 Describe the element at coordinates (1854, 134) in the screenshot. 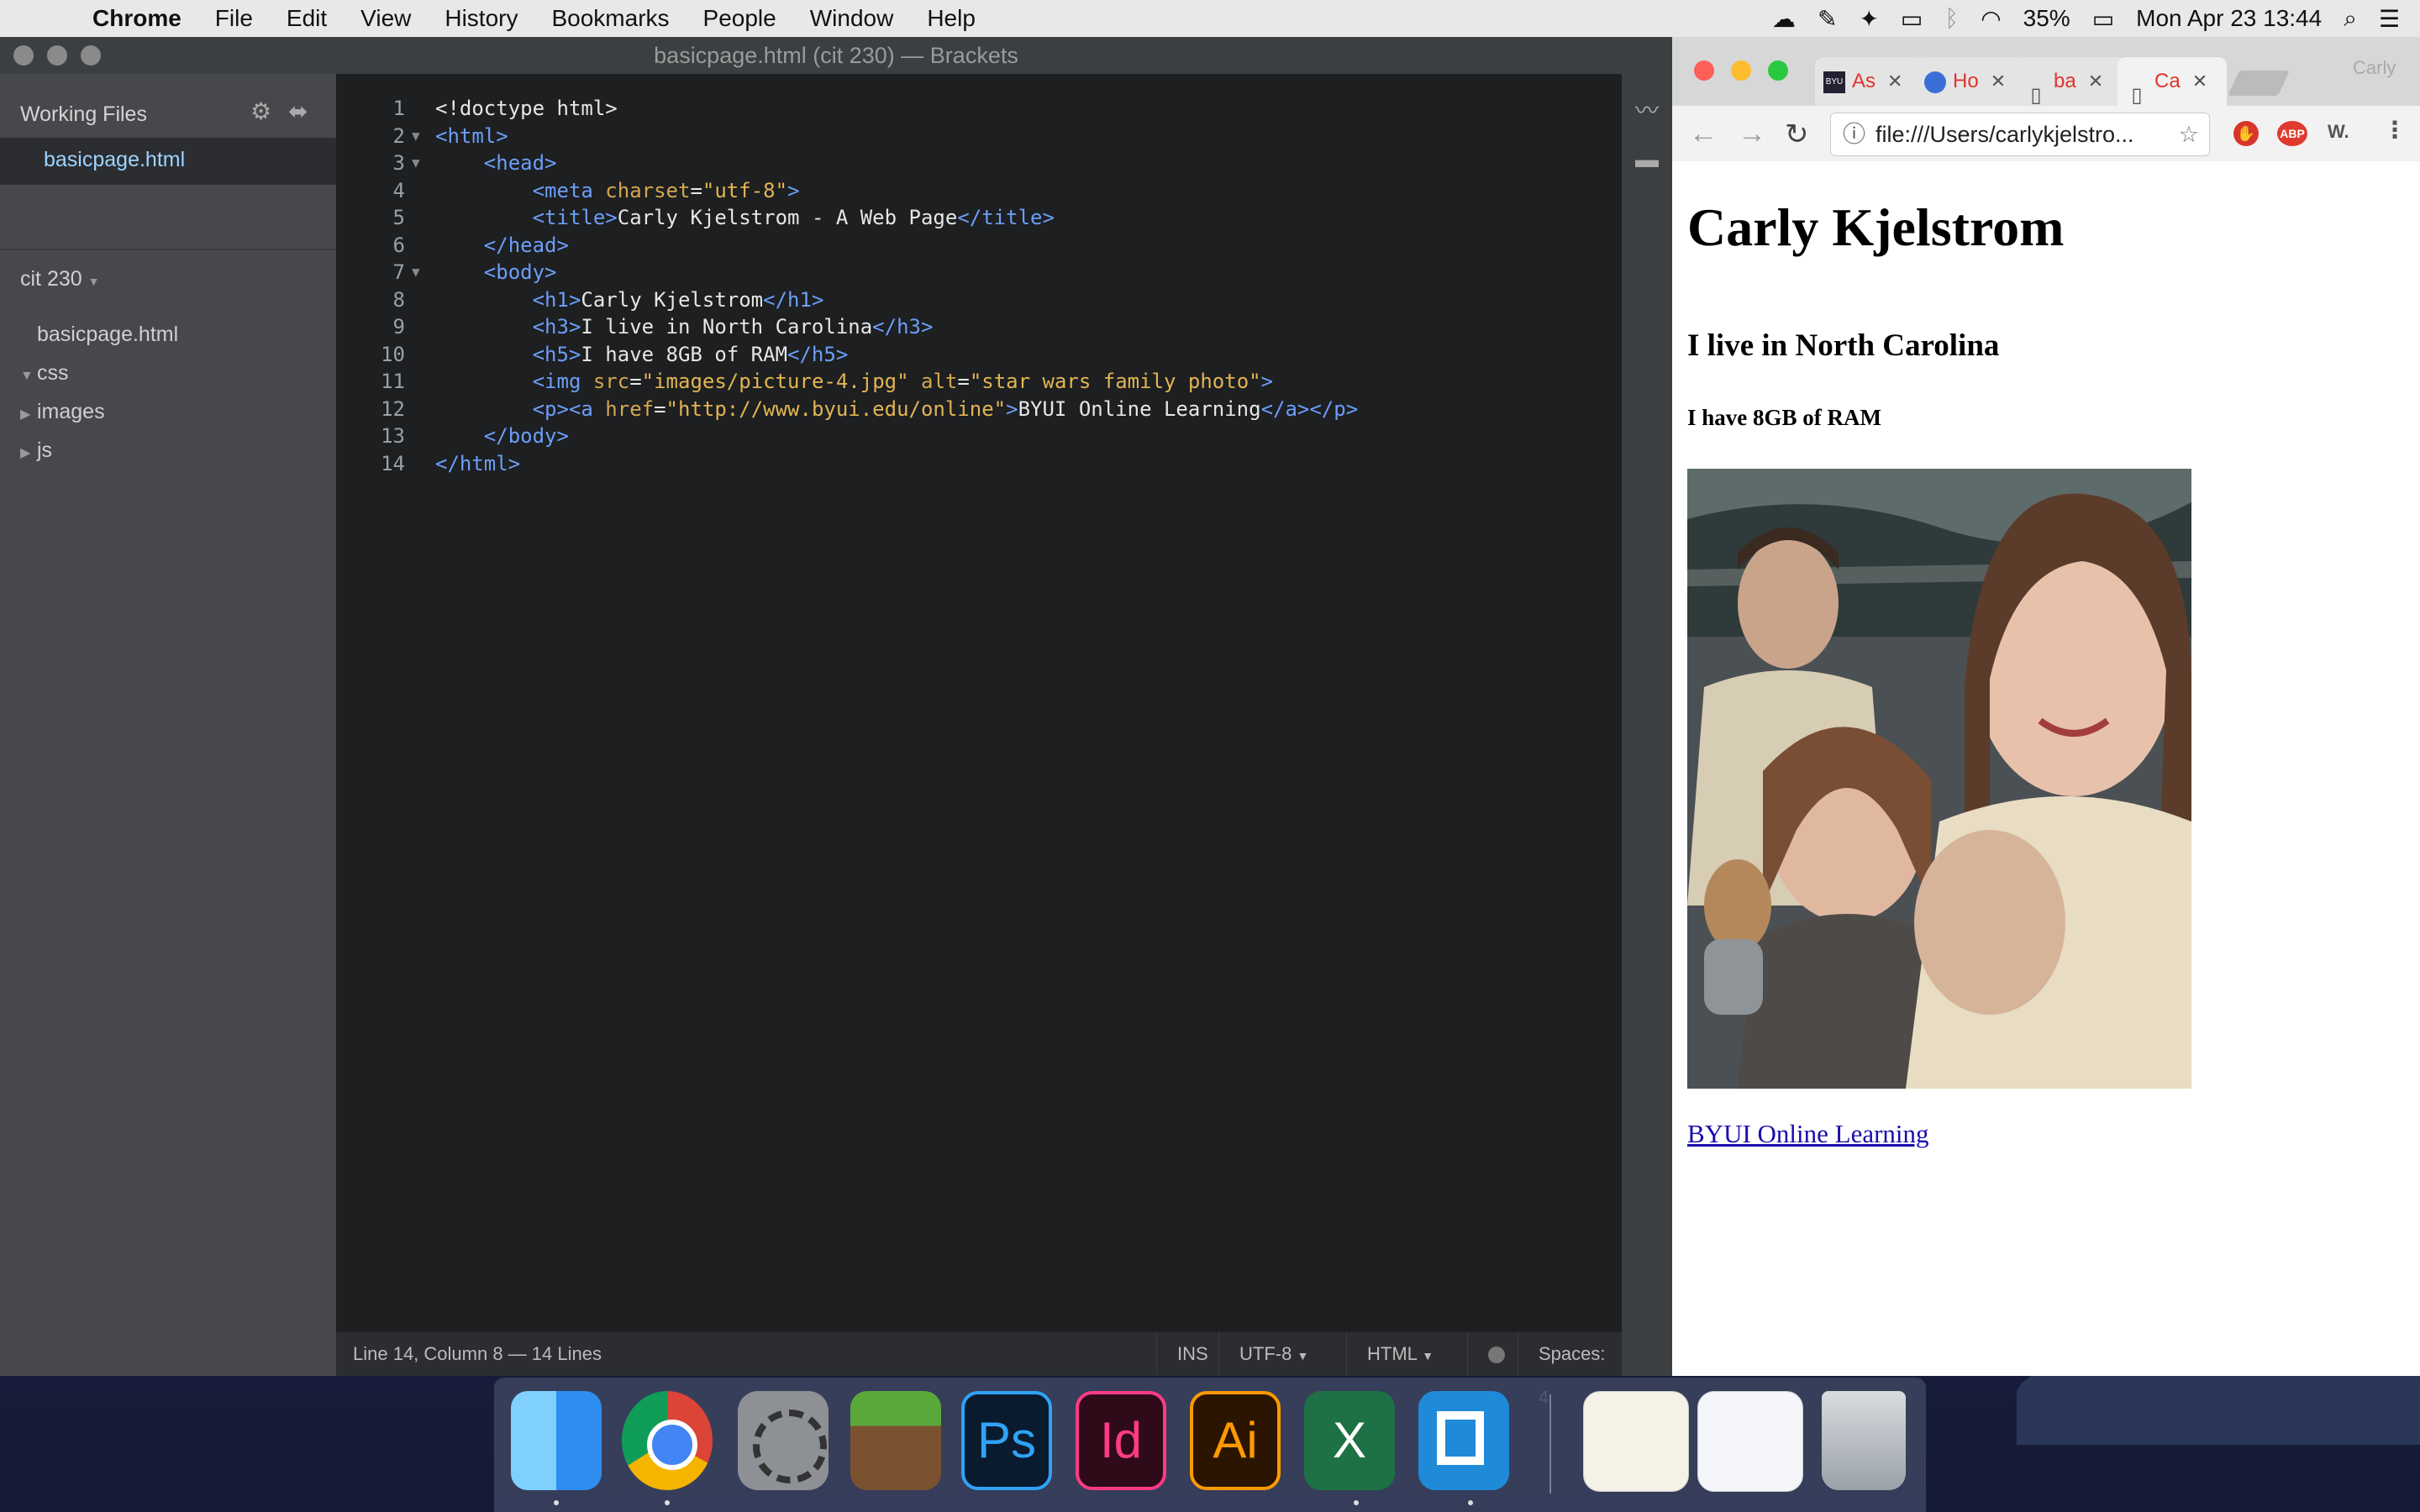

I see `site-info-icon: ⓘ` at that location.